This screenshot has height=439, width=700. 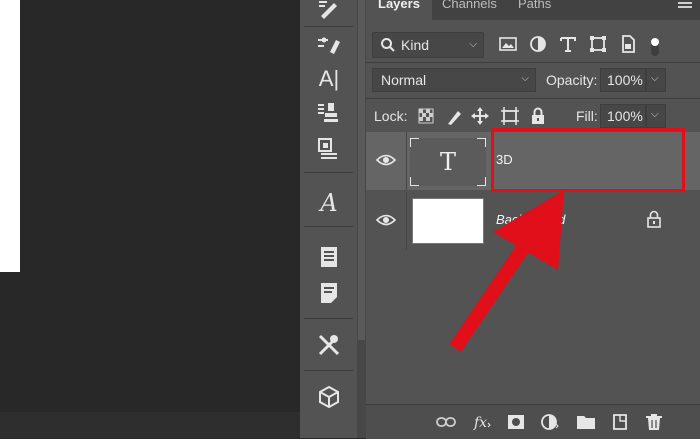 I want to click on background-layer-thumbnail, so click(x=448, y=221).